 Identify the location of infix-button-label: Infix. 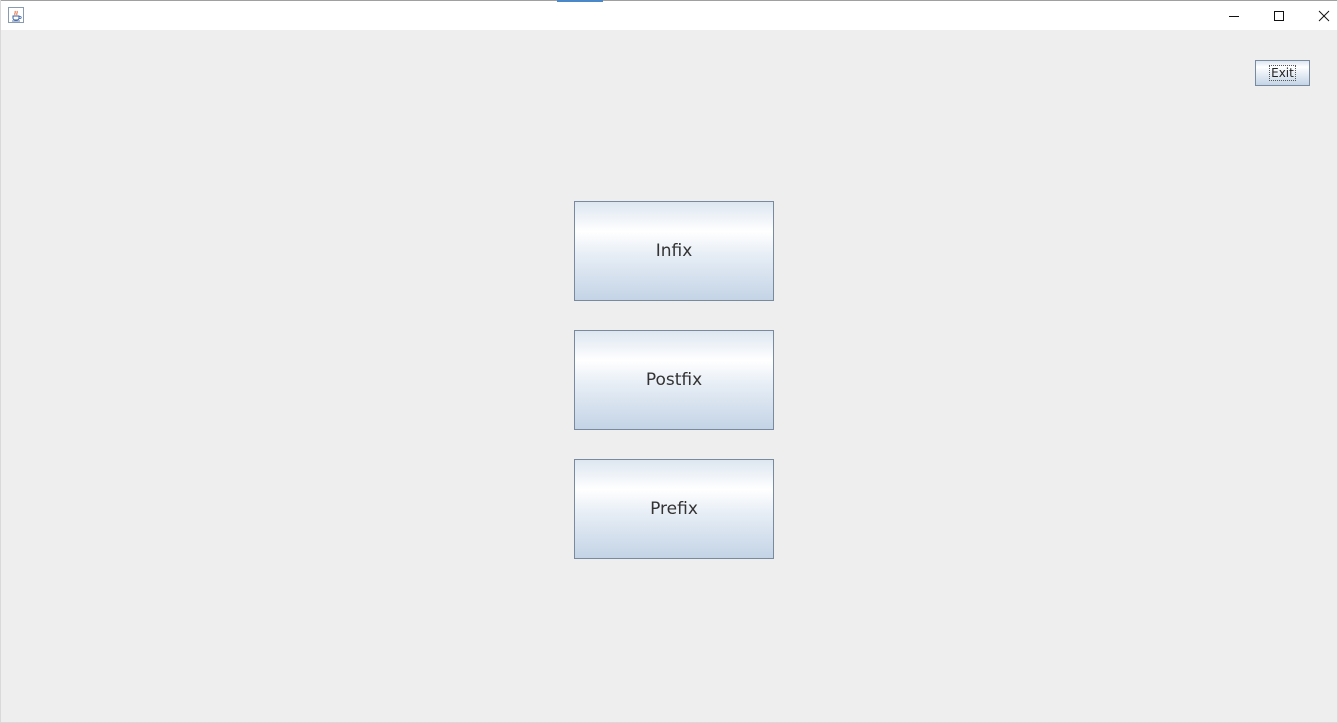
(674, 251).